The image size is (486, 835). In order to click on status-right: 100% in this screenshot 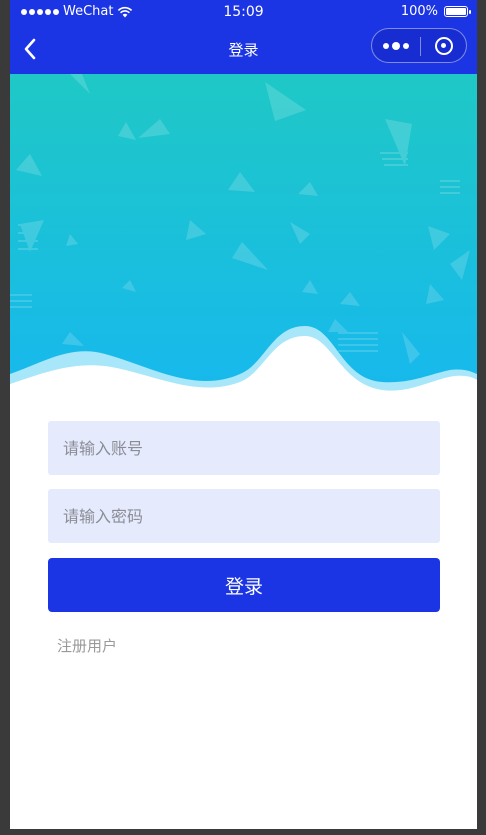, I will do `click(435, 11)`.